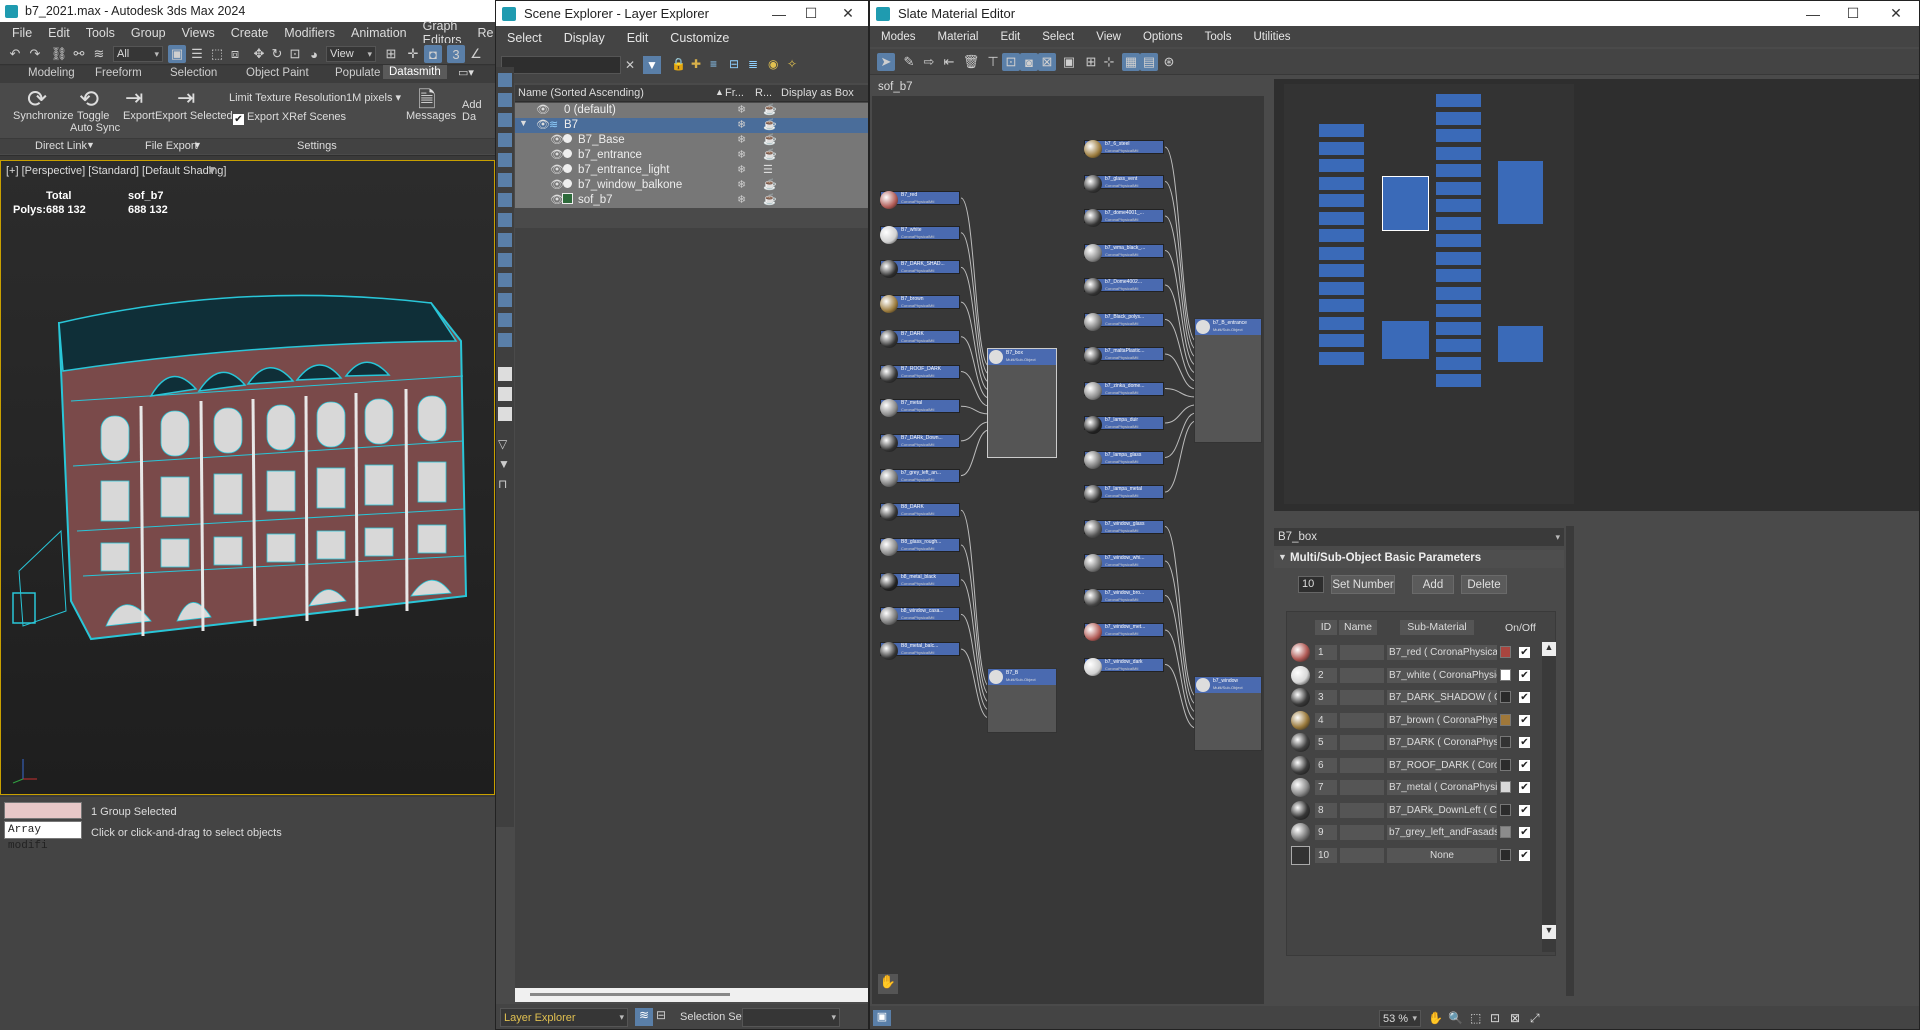  What do you see at coordinates (523, 123) in the screenshot?
I see `expand-arrow-icon: ▼` at bounding box center [523, 123].